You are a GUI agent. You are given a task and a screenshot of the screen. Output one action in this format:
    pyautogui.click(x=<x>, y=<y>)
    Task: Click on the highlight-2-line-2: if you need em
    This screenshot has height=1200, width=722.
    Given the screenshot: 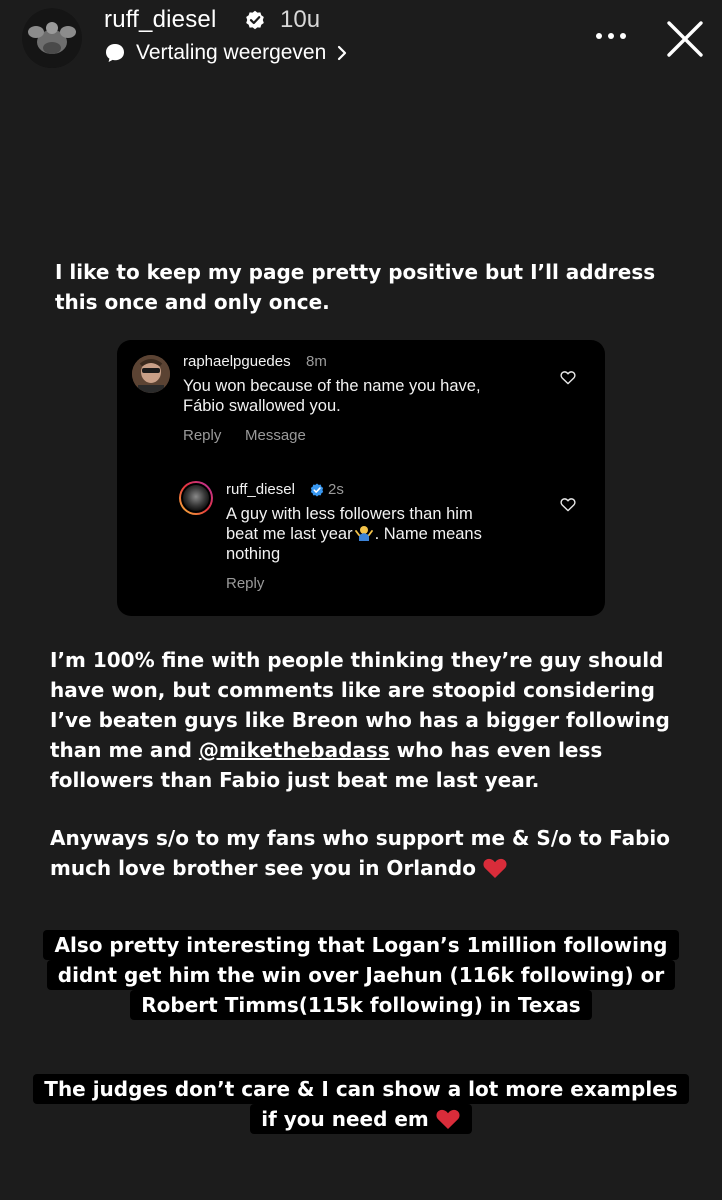 What is the action you would take?
    pyautogui.click(x=361, y=1119)
    